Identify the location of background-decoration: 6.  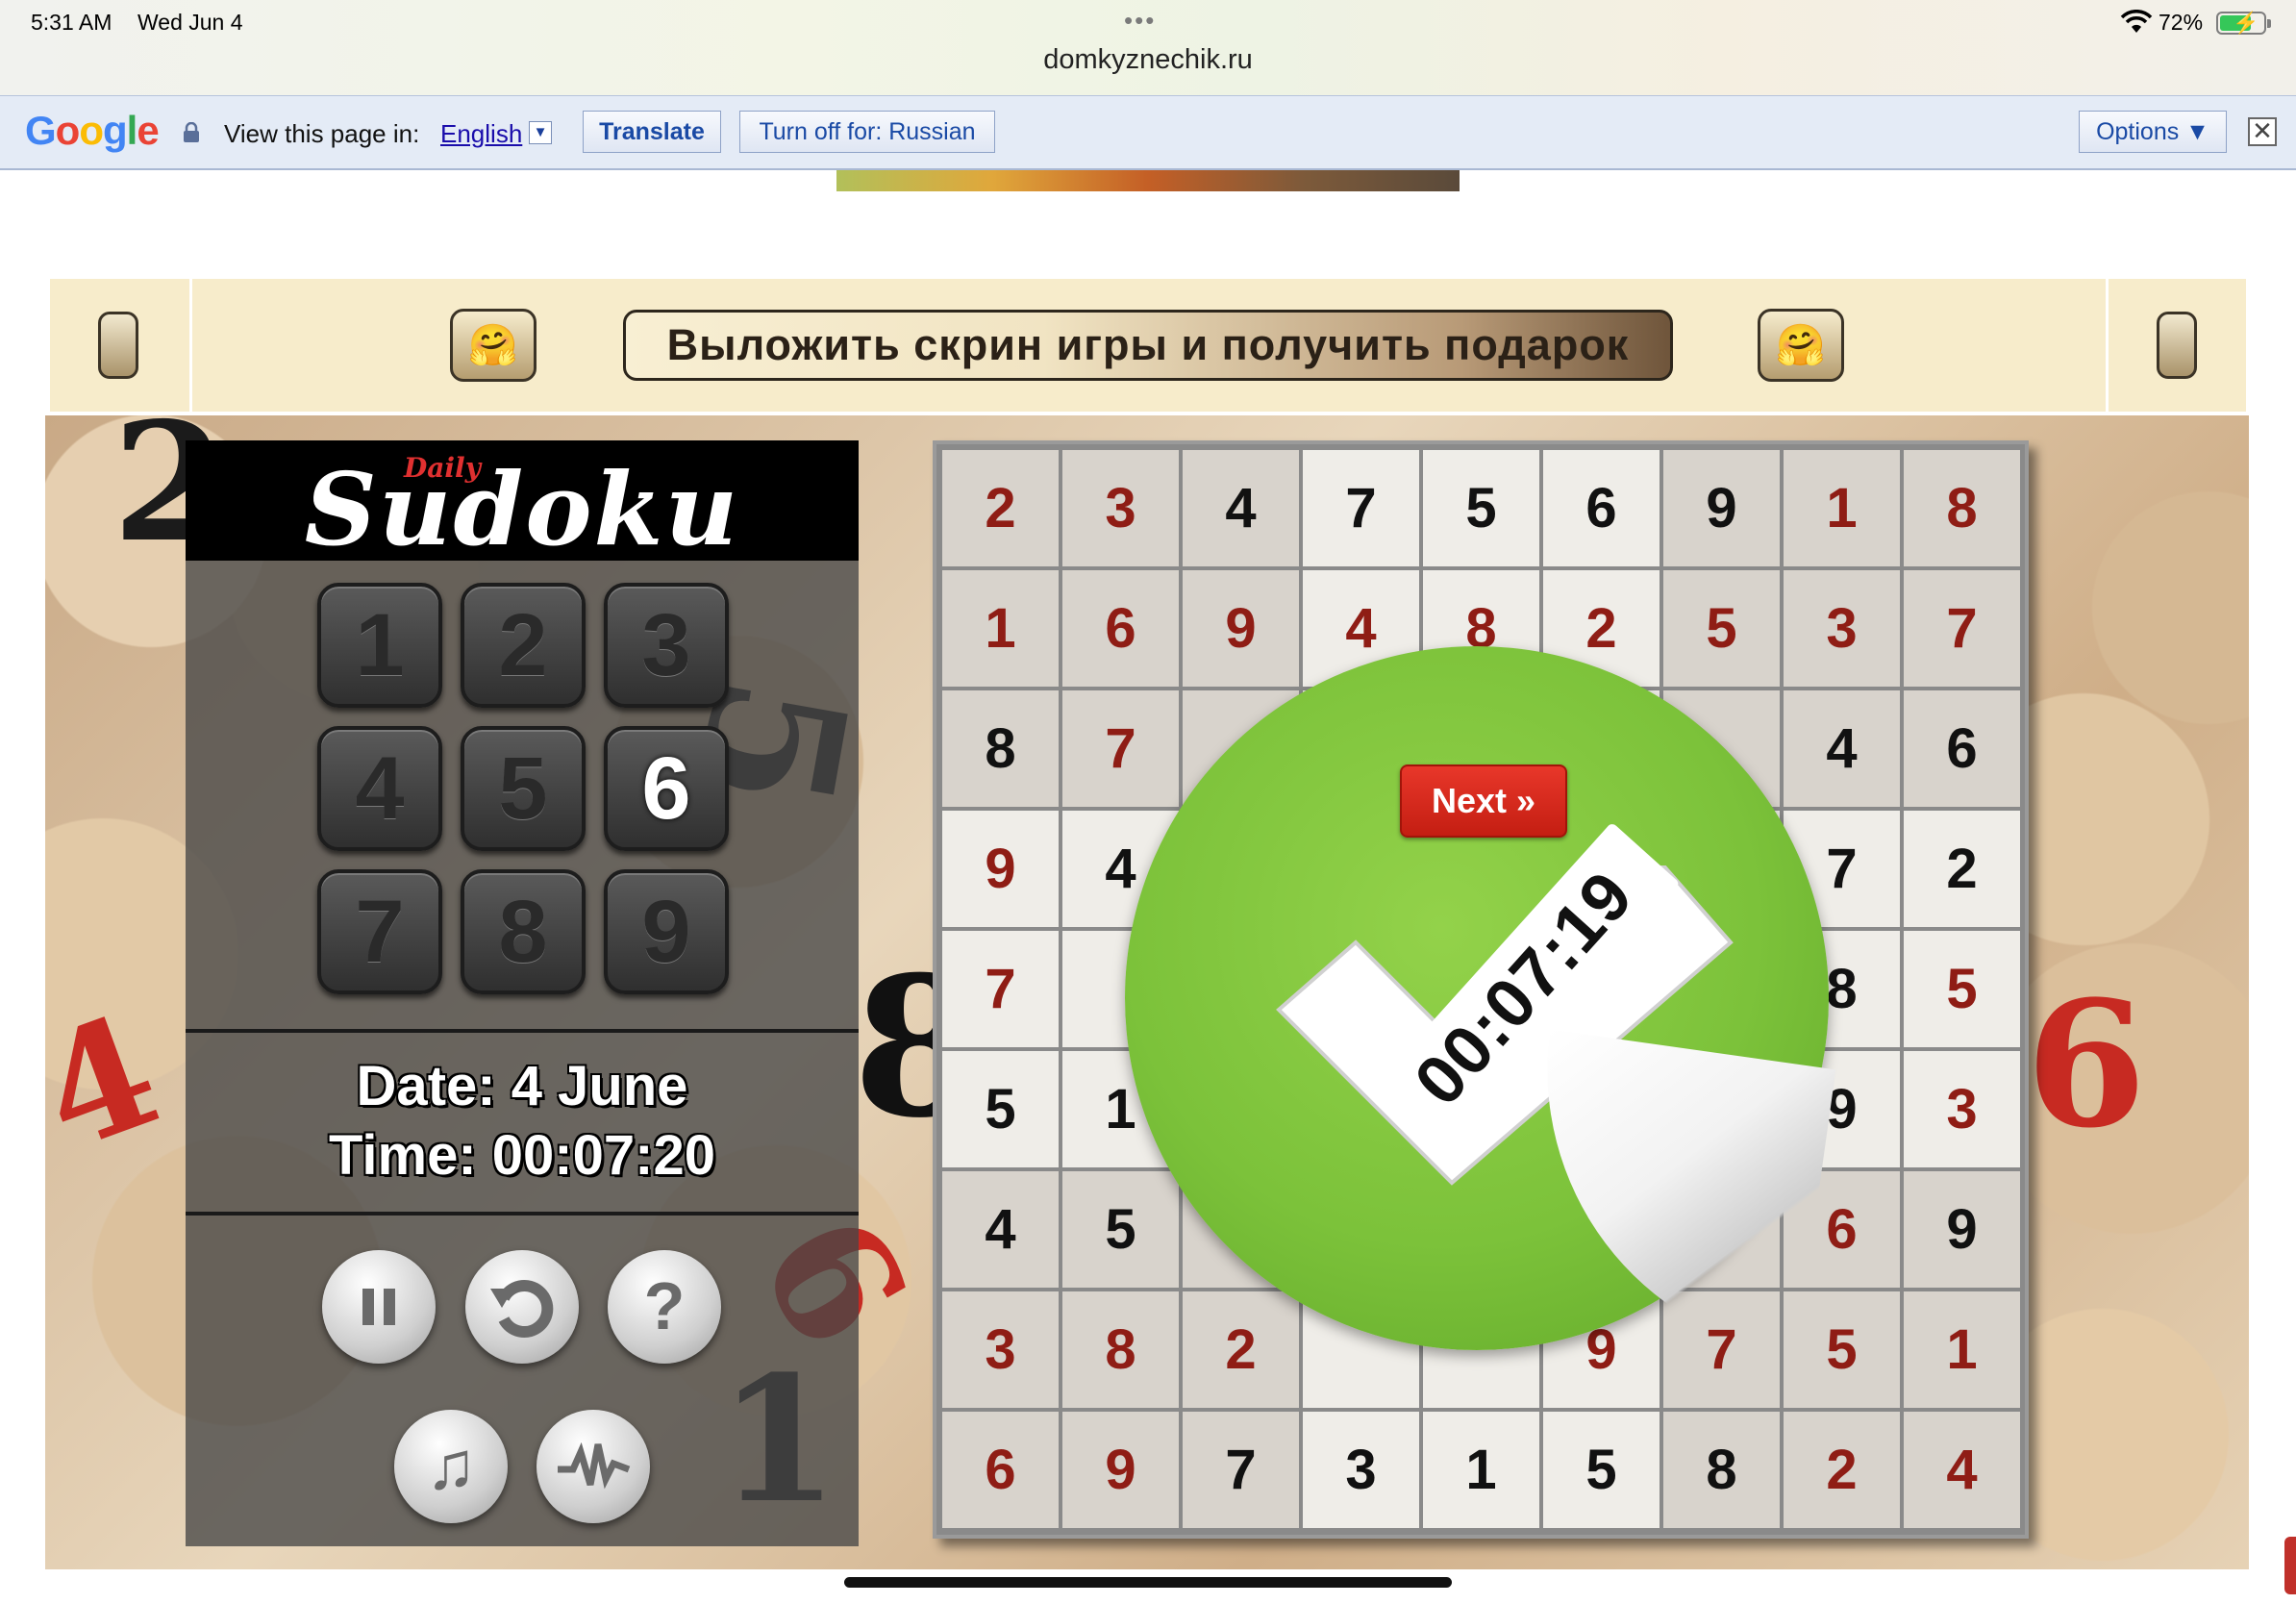
(2086, 1065).